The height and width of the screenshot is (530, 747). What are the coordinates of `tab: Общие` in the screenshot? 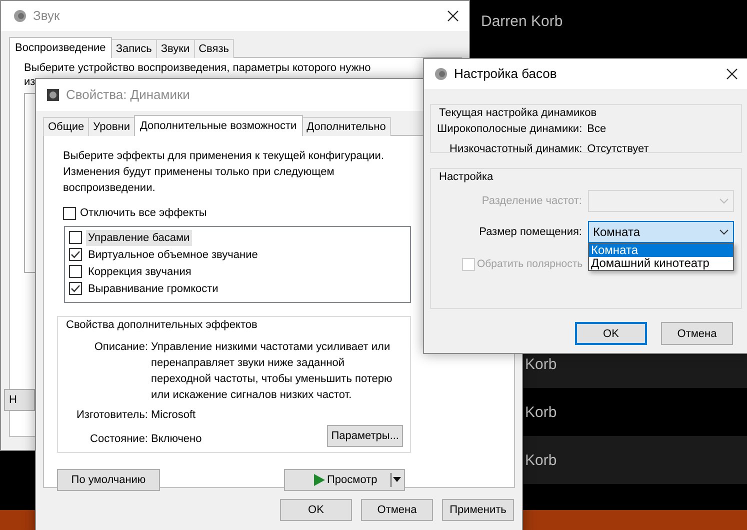 It's located at (66, 126).